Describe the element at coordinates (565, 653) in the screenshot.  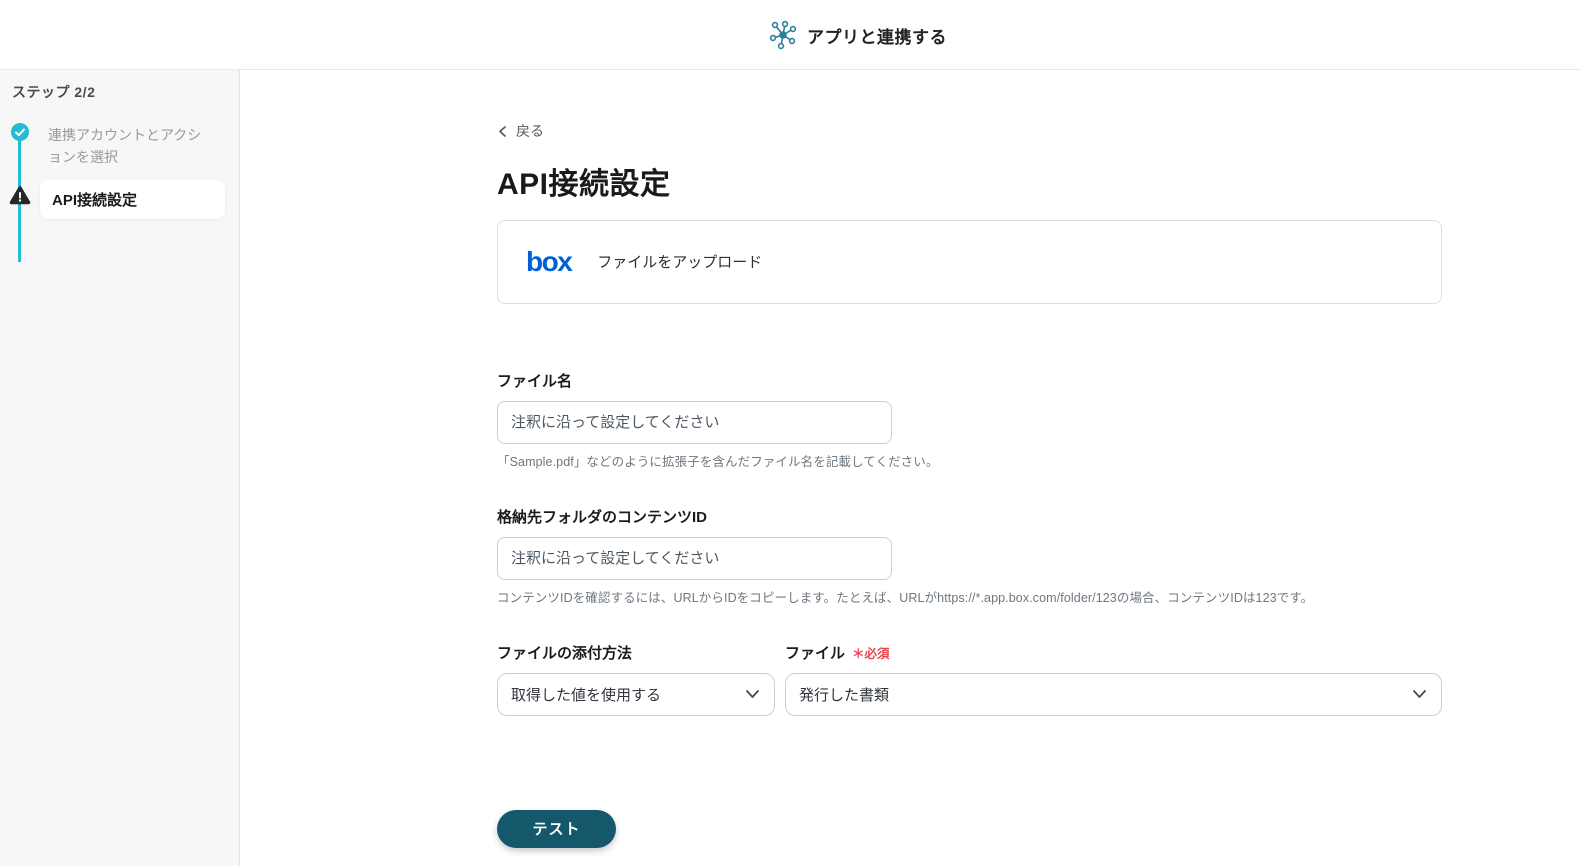
I see `attach-method-label: ファイルの添付方法` at that location.